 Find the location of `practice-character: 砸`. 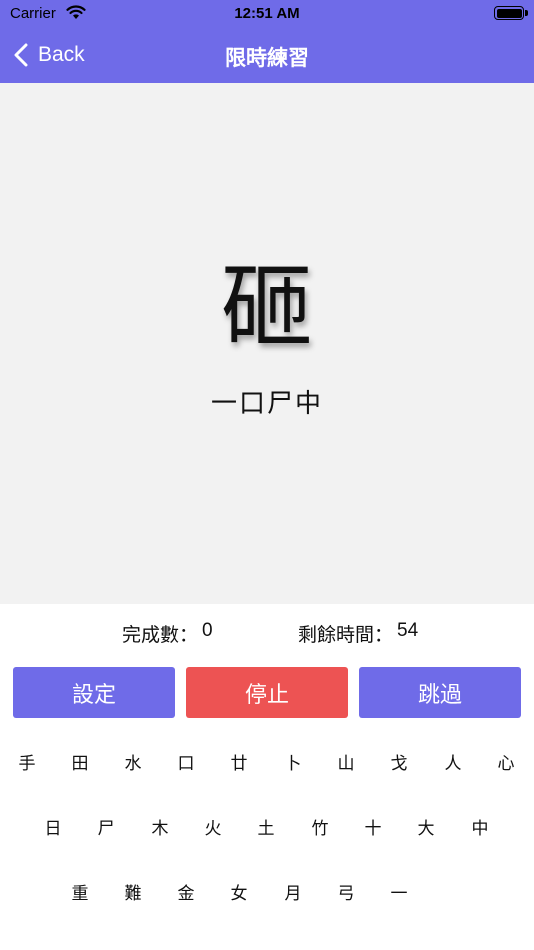

practice-character: 砸 is located at coordinates (266, 307).